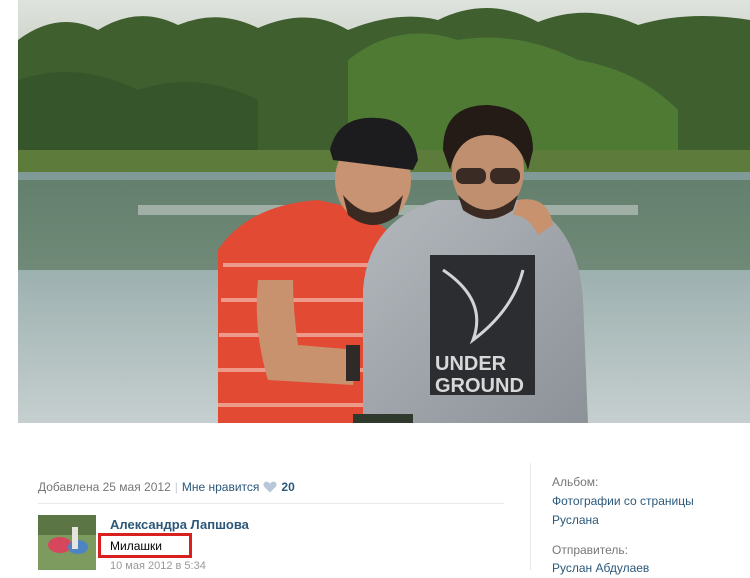 The width and height of the screenshot is (750, 578). Describe the element at coordinates (479, 386) in the screenshot. I see `svg-text: GROUND` at that location.